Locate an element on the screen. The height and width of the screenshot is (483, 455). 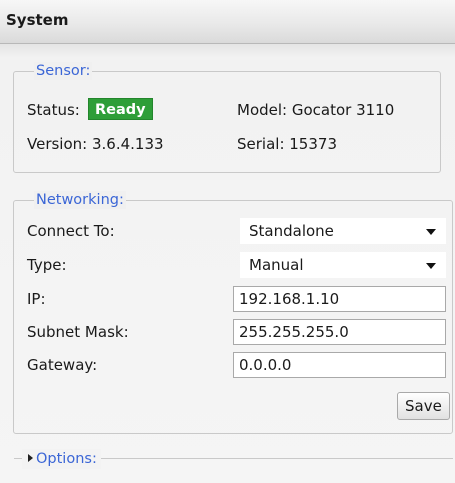
save-button: Save is located at coordinates (423, 406).